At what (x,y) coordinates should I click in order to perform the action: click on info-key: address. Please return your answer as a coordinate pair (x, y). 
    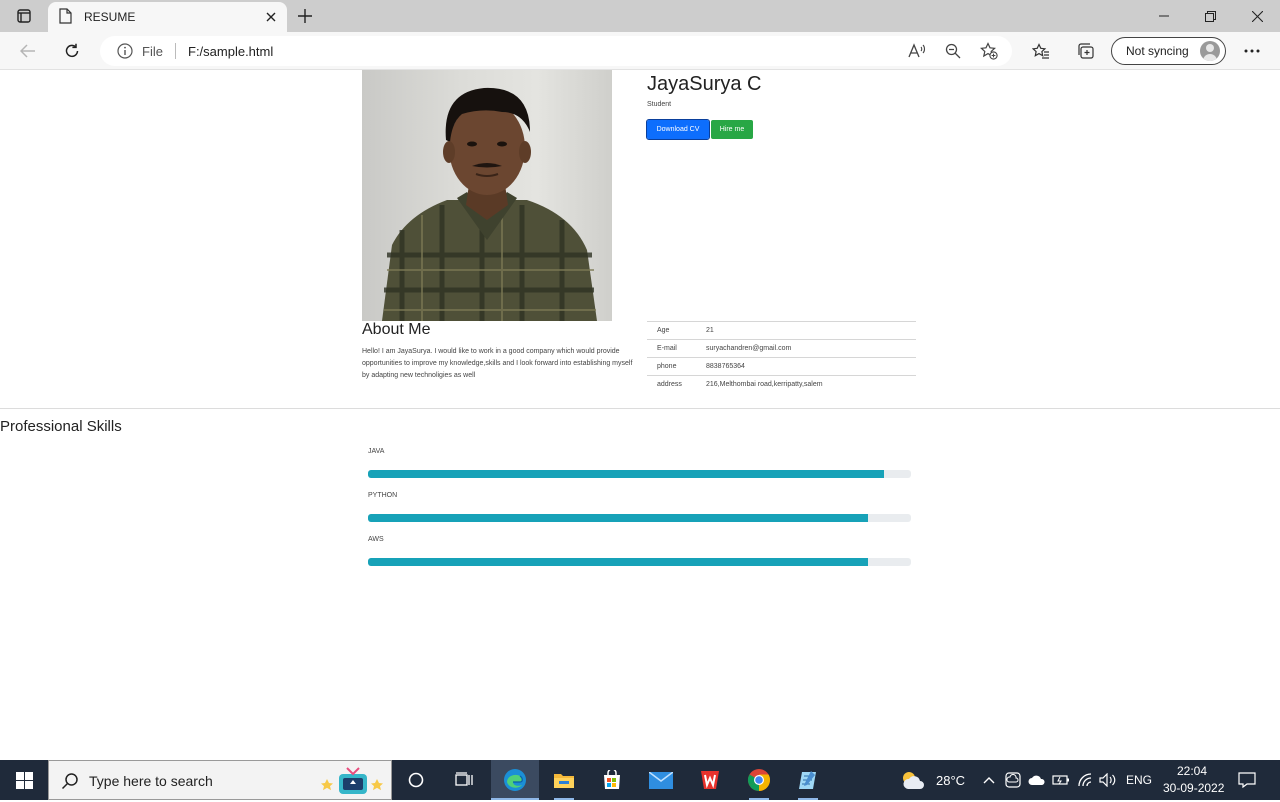
    Looking at the image, I should click on (676, 384).